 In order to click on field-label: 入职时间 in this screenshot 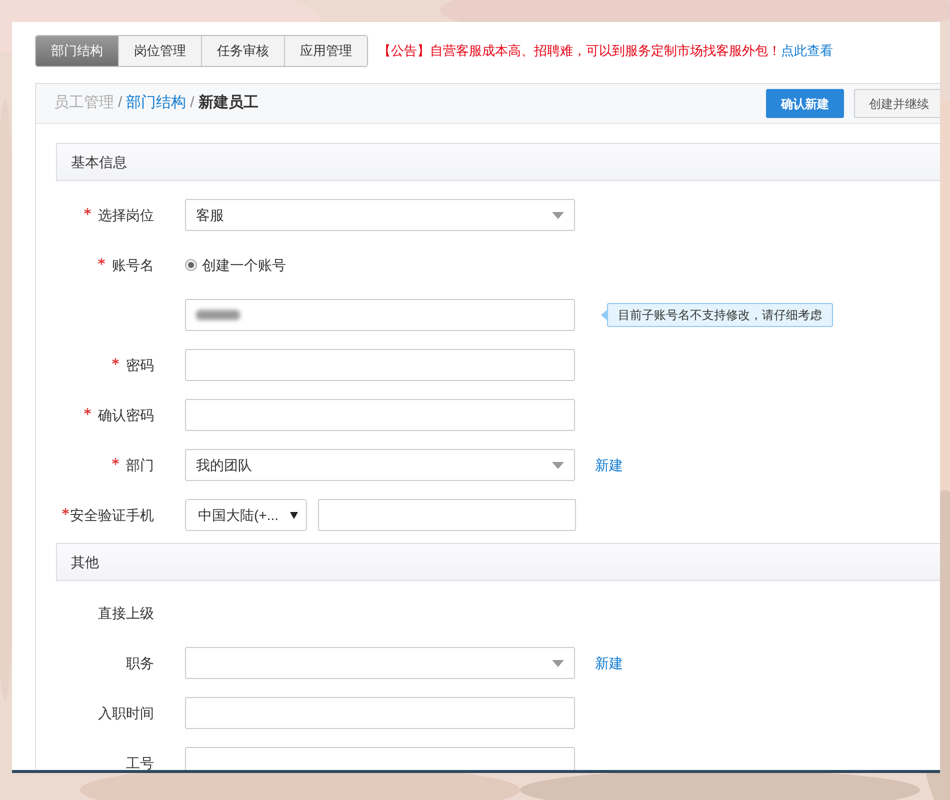, I will do `click(126, 713)`.